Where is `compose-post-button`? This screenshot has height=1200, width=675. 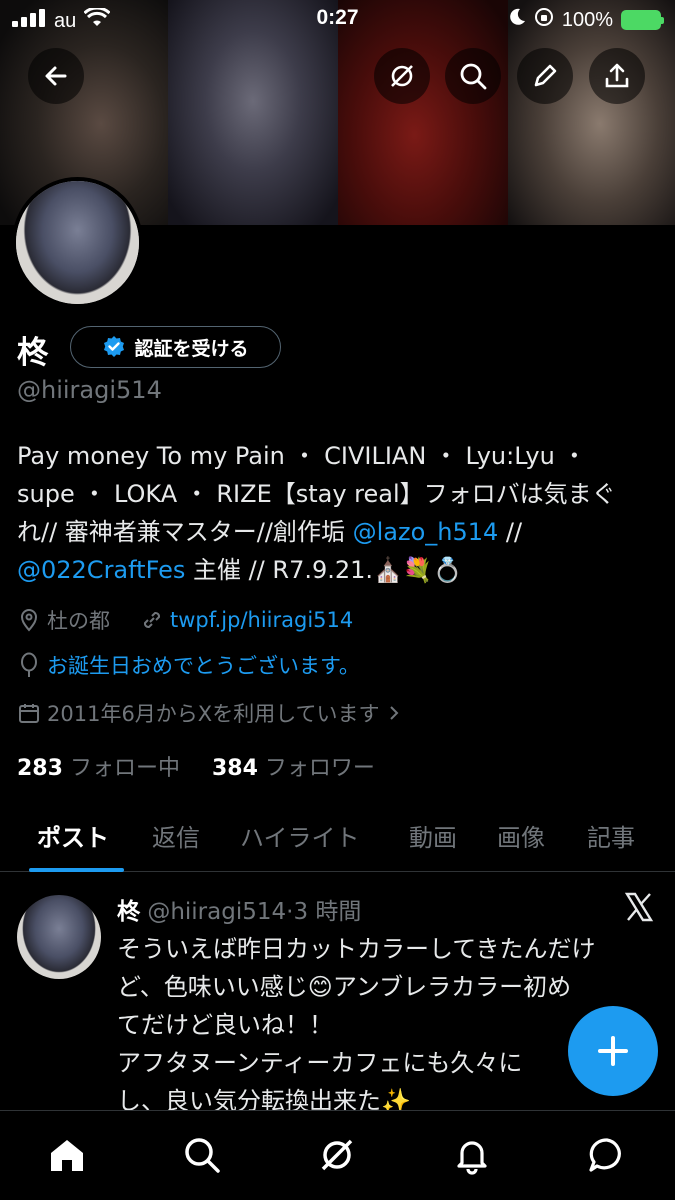 compose-post-button is located at coordinates (613, 1051).